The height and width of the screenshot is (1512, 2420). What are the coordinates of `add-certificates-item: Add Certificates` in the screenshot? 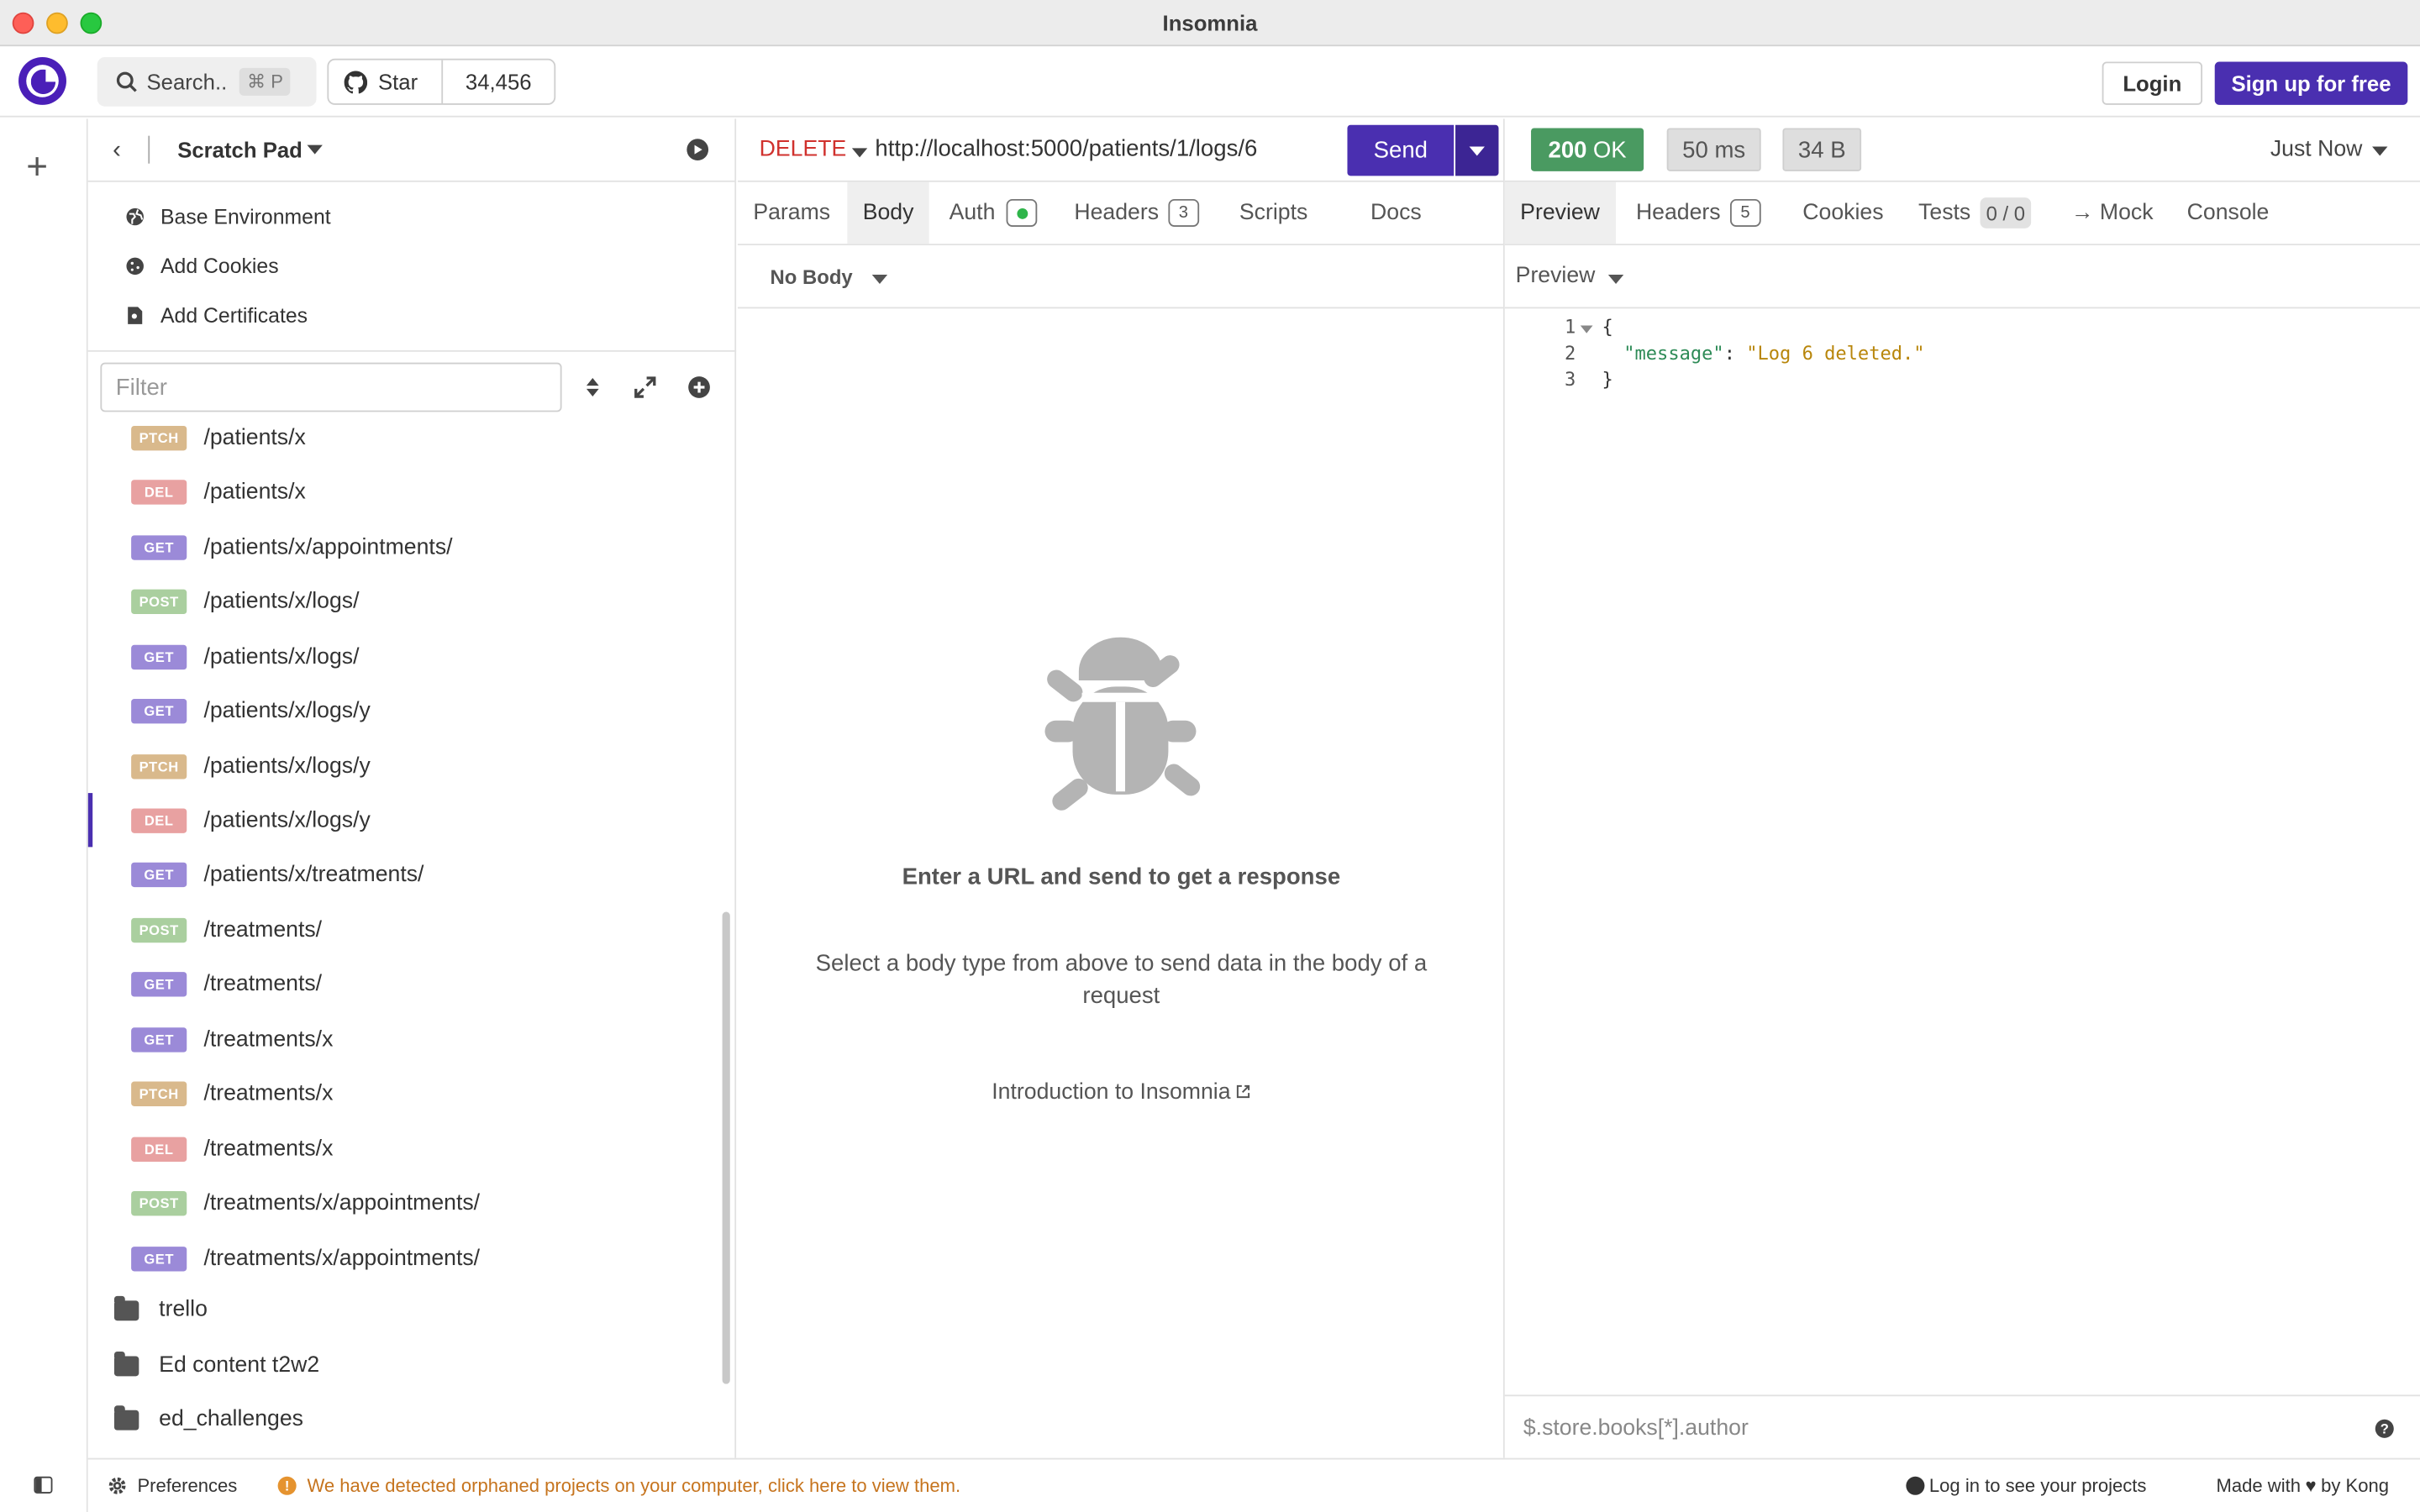 It's located at (217, 315).